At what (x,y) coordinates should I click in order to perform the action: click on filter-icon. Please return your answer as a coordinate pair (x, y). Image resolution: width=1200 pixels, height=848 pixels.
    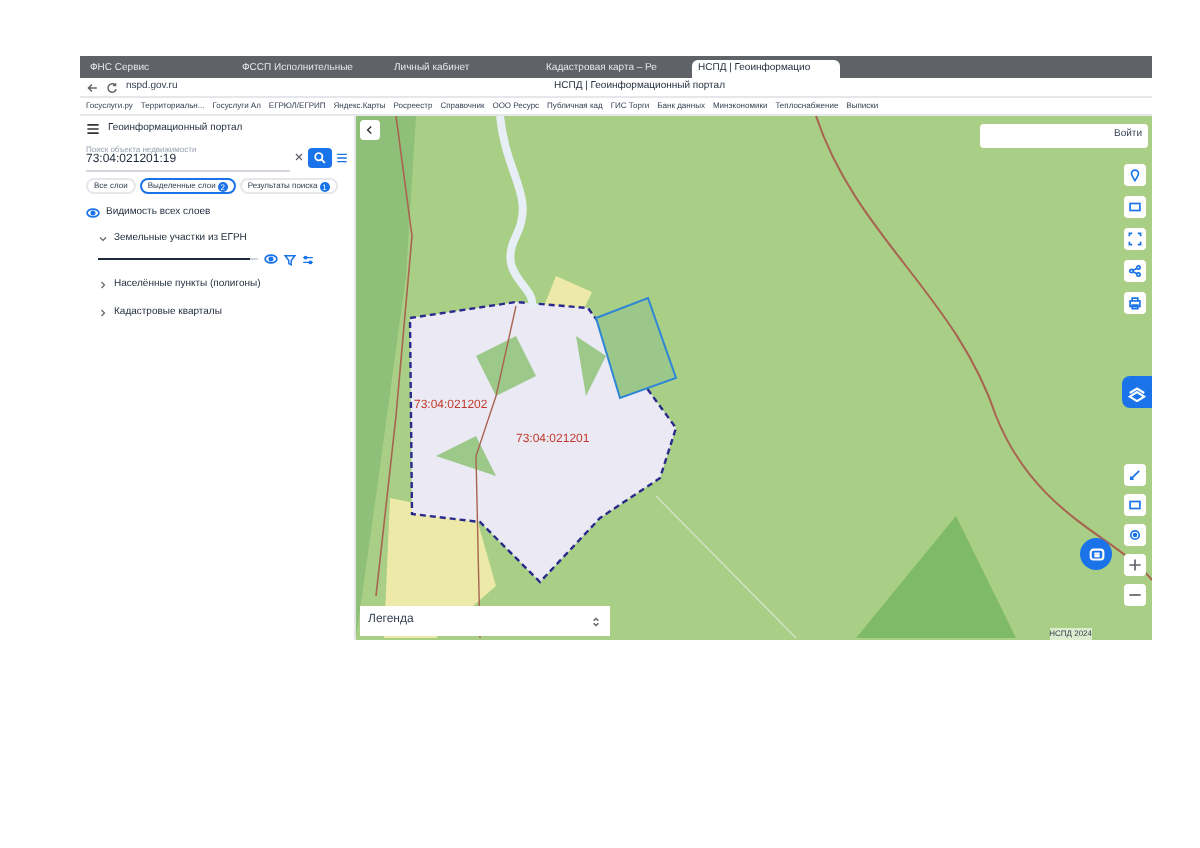
    Looking at the image, I should click on (290, 259).